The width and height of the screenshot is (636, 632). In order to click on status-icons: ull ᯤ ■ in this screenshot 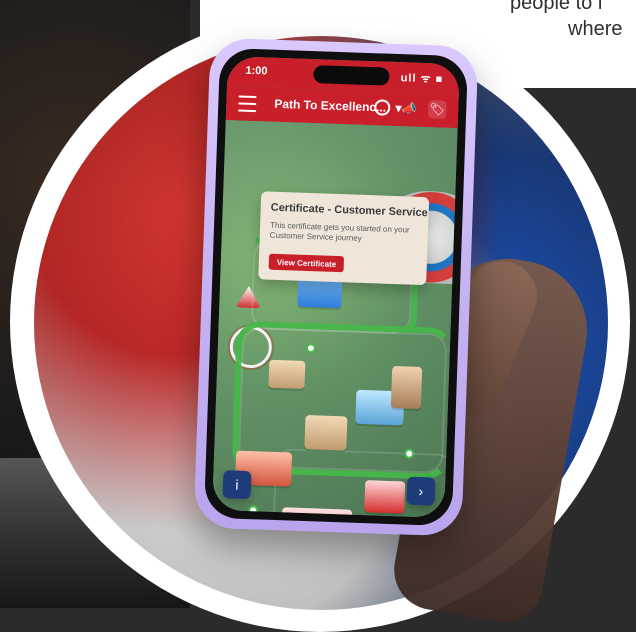, I will do `click(422, 79)`.